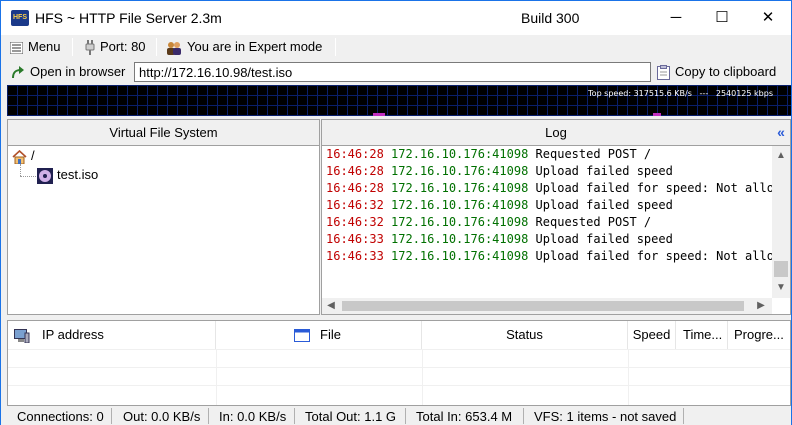  Describe the element at coordinates (253, 416) in the screenshot. I see `status-in: In: 0.0 KB/s` at that location.